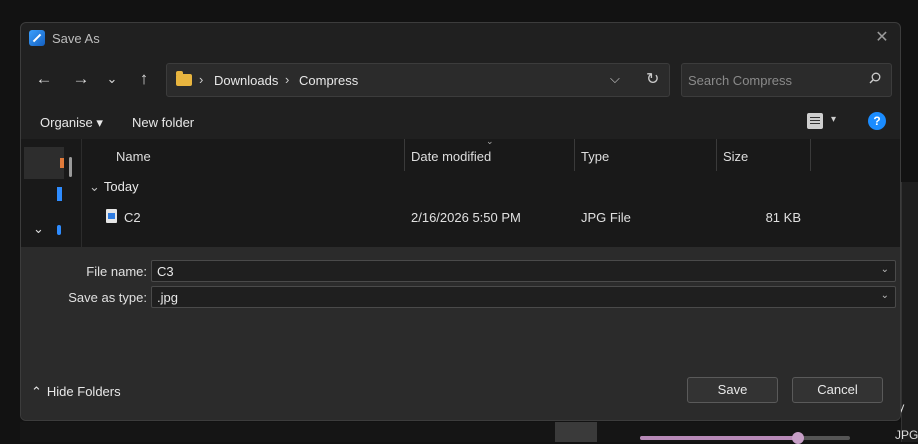  What do you see at coordinates (875, 78) in the screenshot?
I see `search-icon` at bounding box center [875, 78].